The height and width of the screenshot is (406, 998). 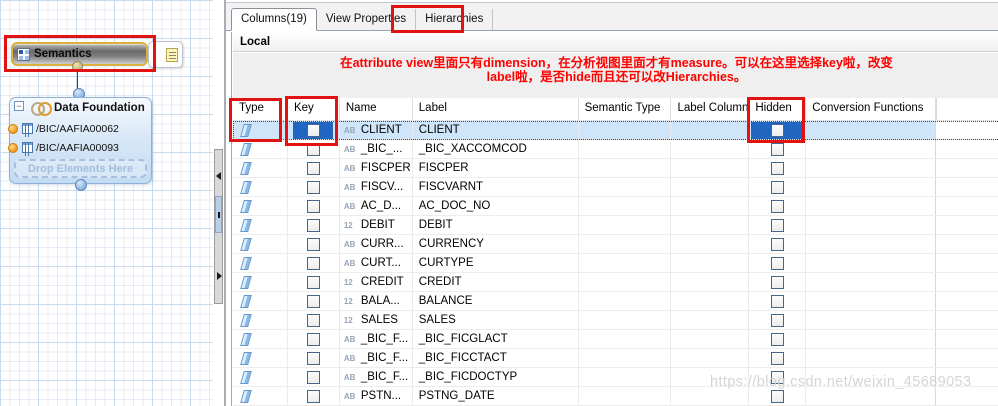 I want to click on collapse-left-arrow-icon, so click(x=218, y=176).